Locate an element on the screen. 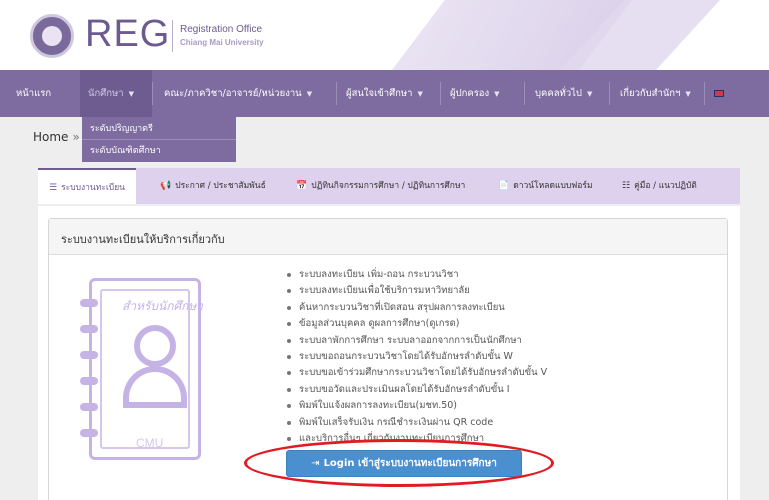  breadcrumb-home: Home is located at coordinates (50, 137).